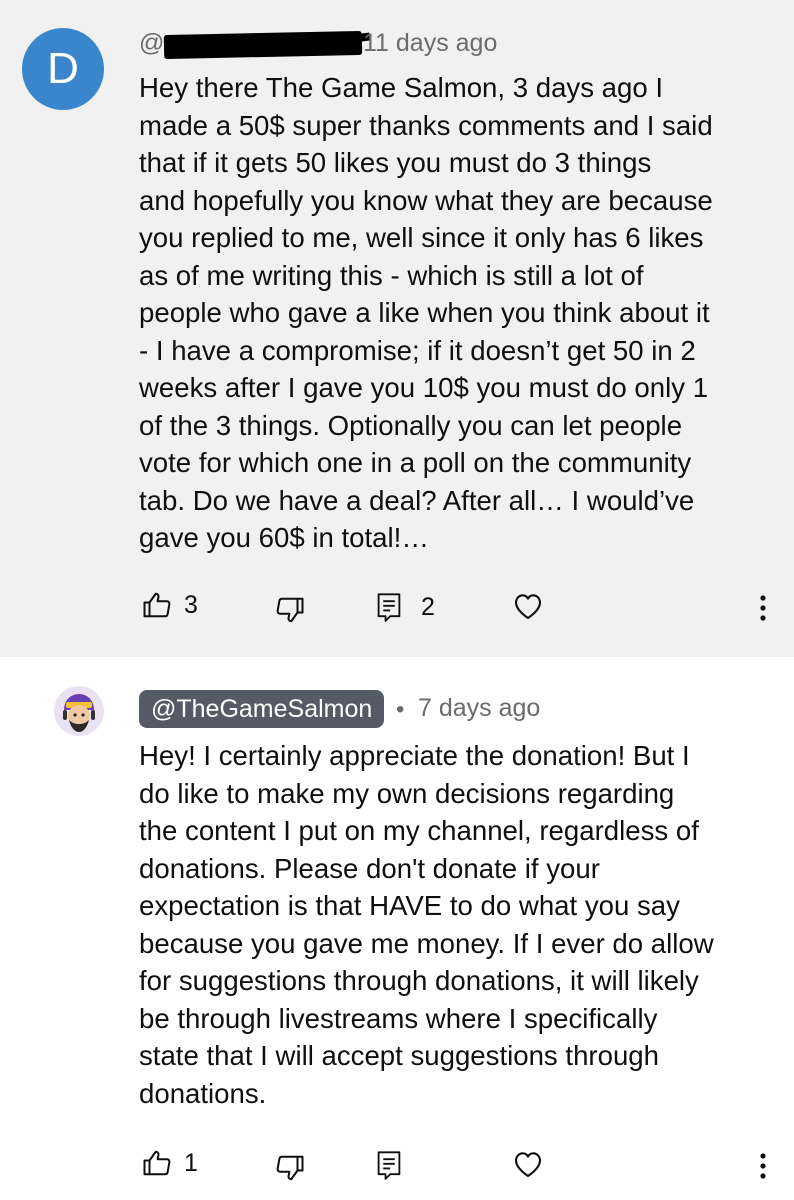 Image resolution: width=794 pixels, height=1200 pixels. I want to click on like-count: 3, so click(191, 604).